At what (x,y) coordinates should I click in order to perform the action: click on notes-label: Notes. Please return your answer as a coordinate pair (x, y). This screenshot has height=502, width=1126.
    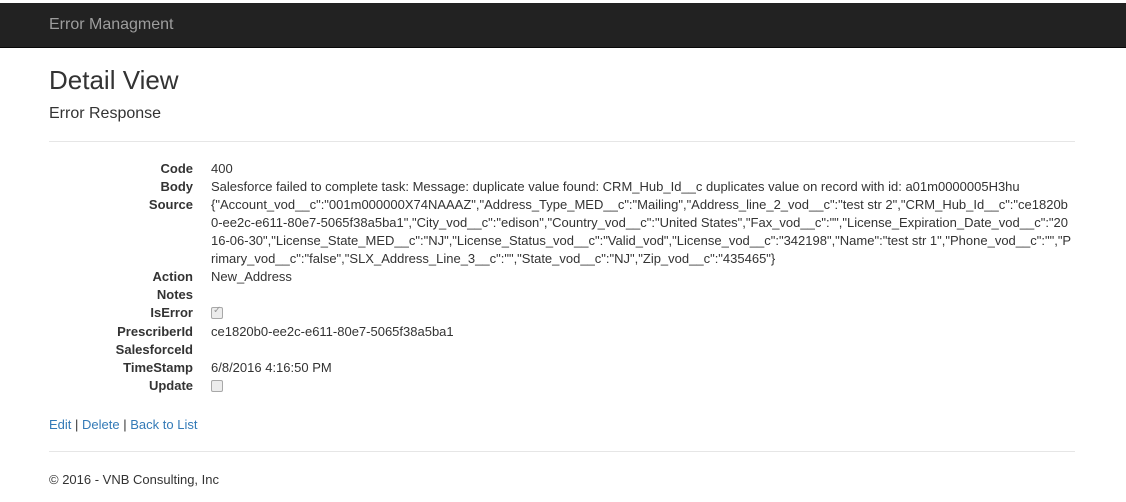
    Looking at the image, I should click on (174, 294).